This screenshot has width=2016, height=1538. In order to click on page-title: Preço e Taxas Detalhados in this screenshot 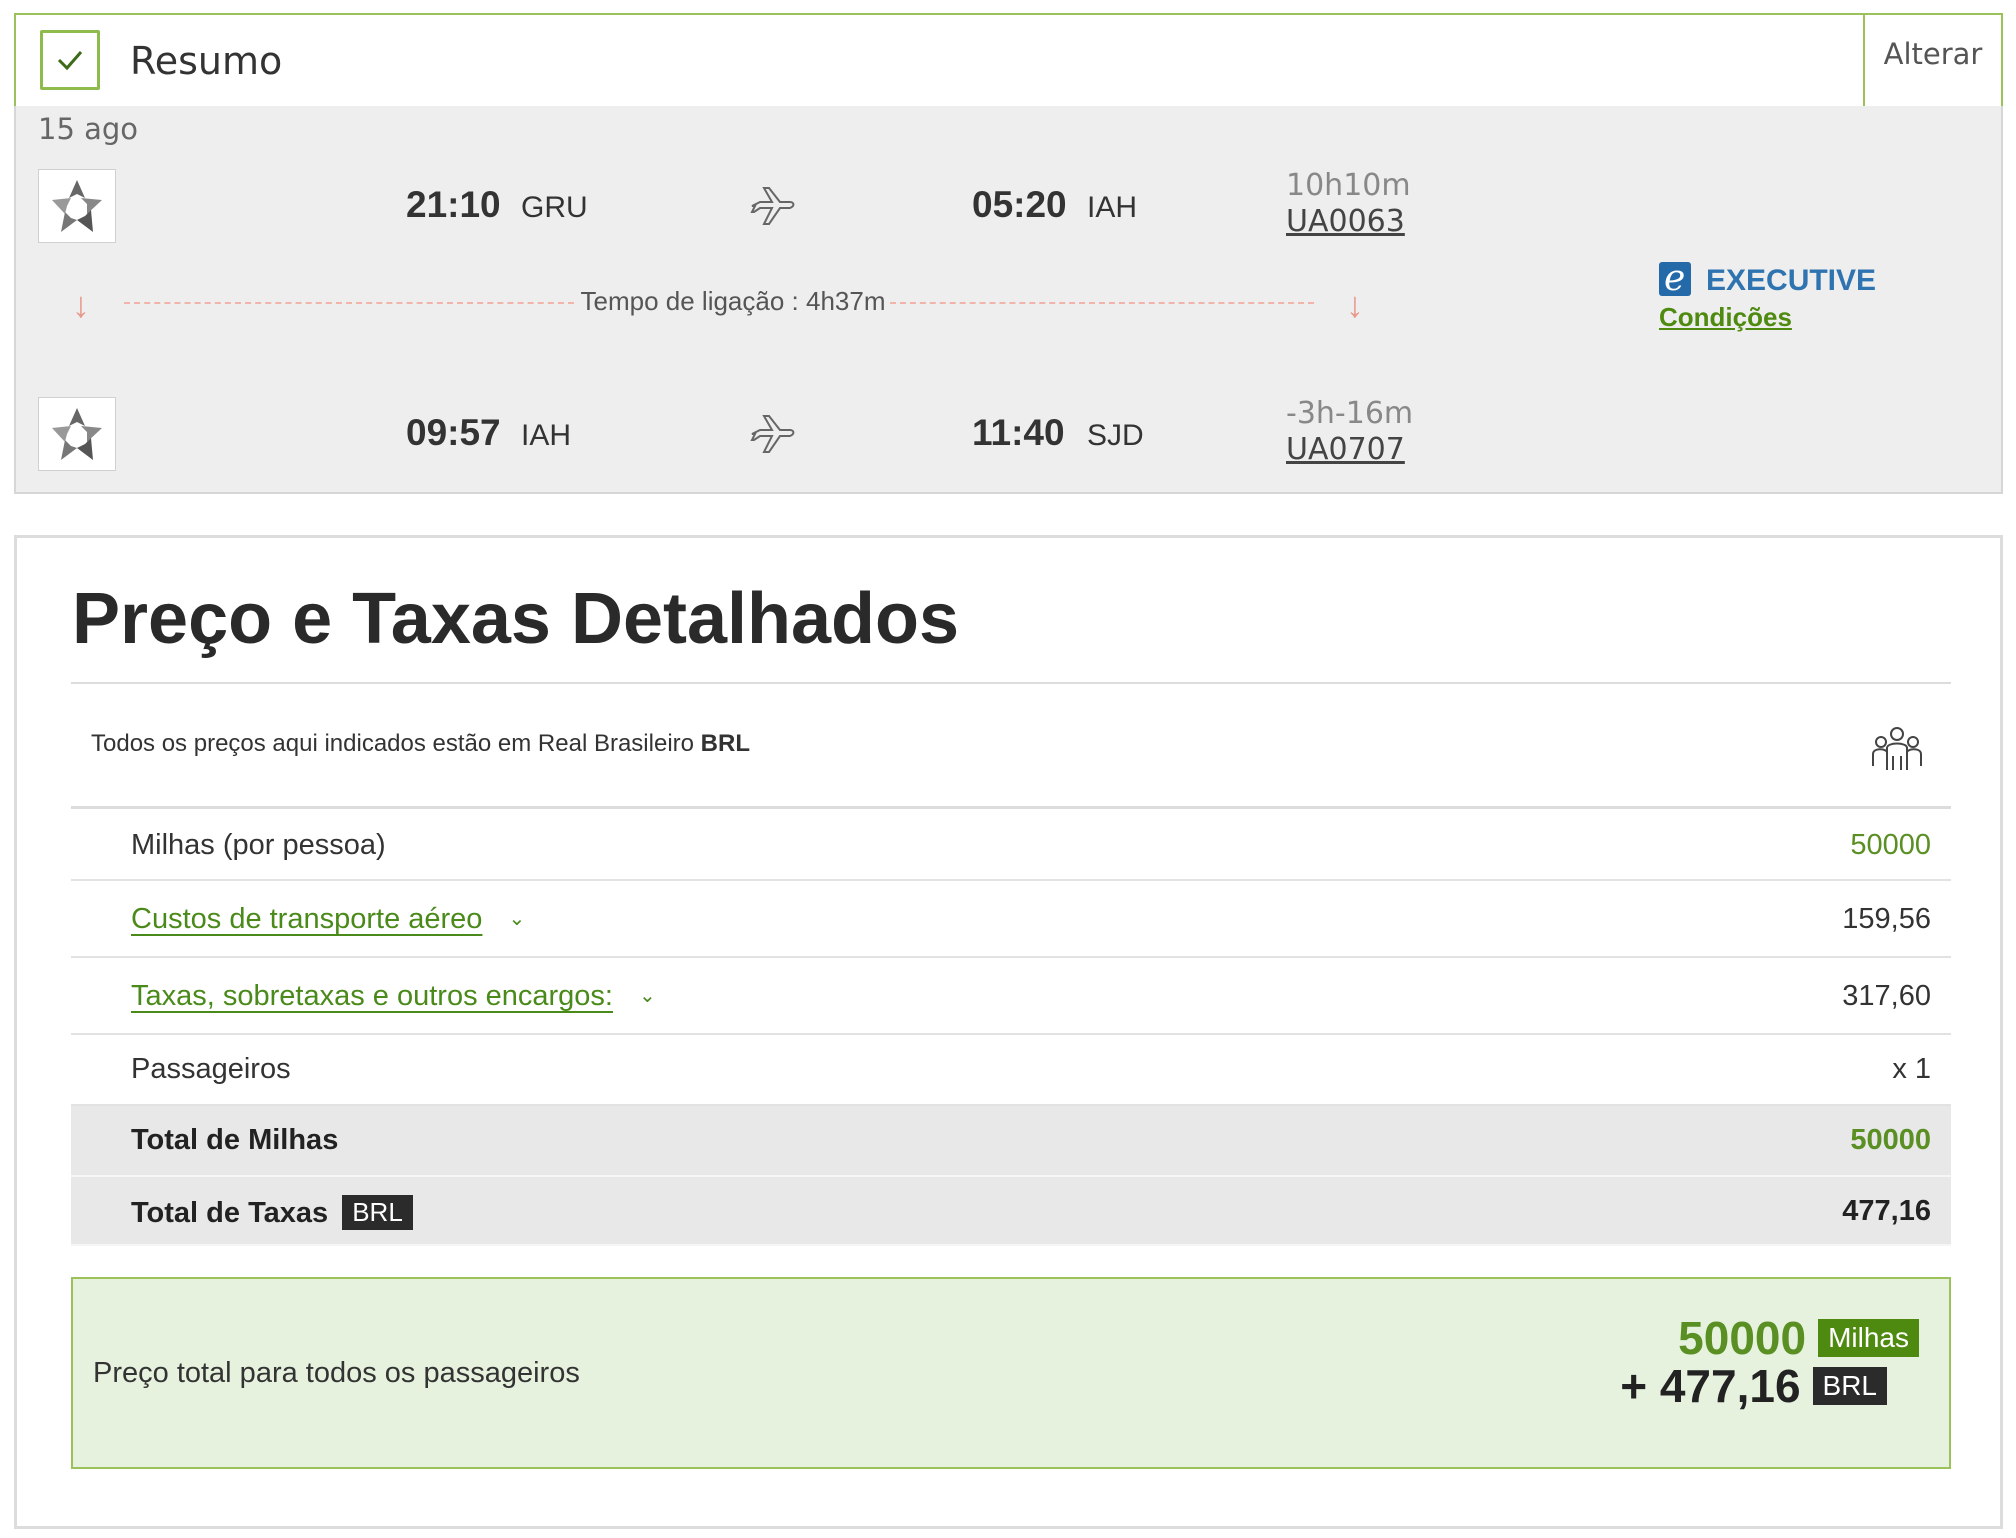, I will do `click(516, 619)`.